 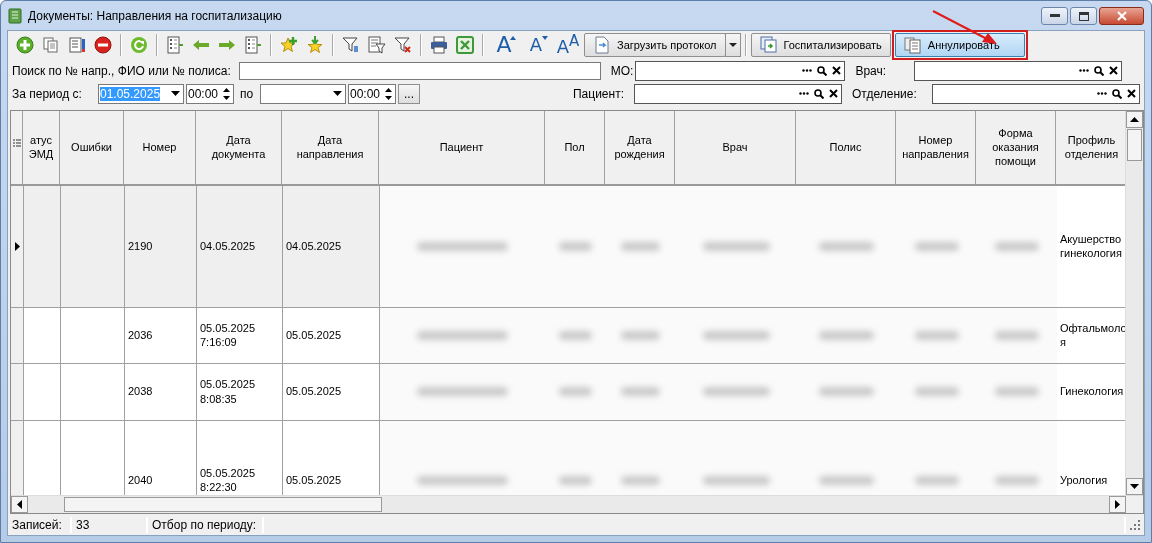 What do you see at coordinates (160, 147) in the screenshot?
I see `column-header: Номер` at bounding box center [160, 147].